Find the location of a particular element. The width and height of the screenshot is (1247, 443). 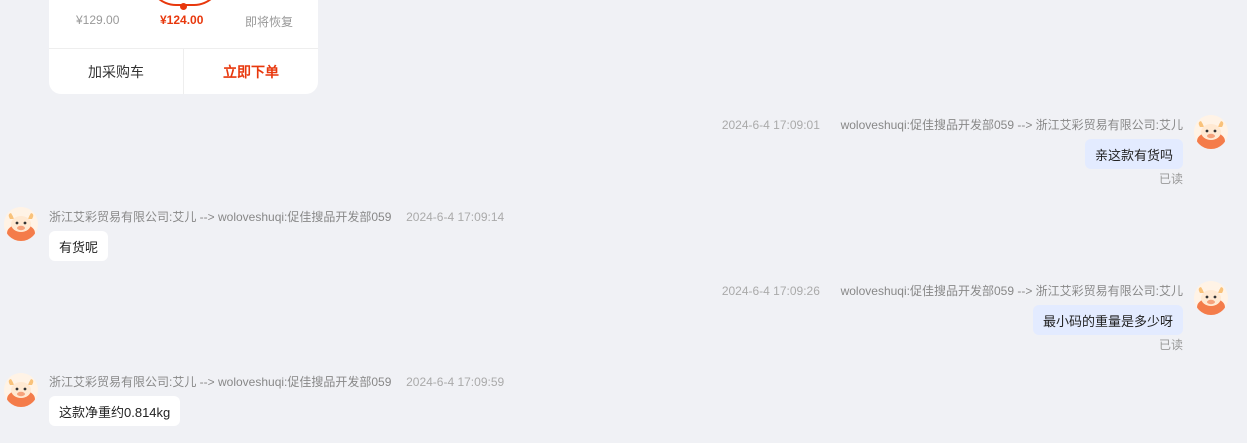

message-time: 2024-6-4 17:09:14 is located at coordinates (455, 217).